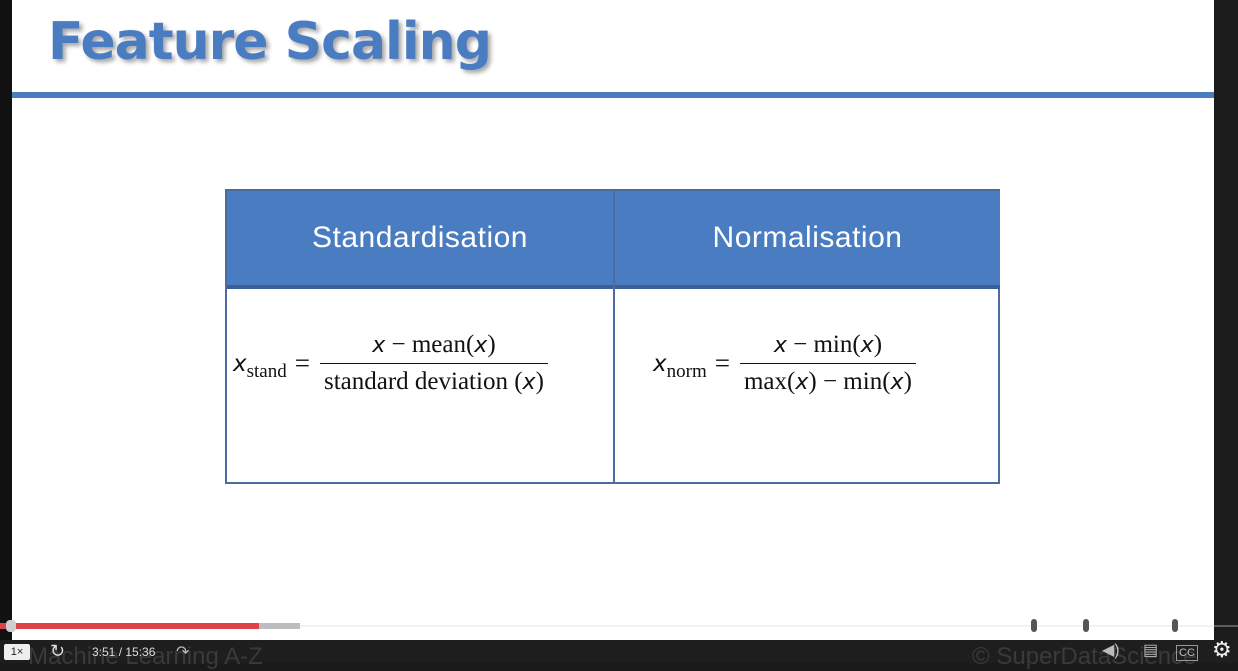 Image resolution: width=1238 pixels, height=671 pixels. I want to click on fraction: x − min(x) max(x) − min(x), so click(827, 363).